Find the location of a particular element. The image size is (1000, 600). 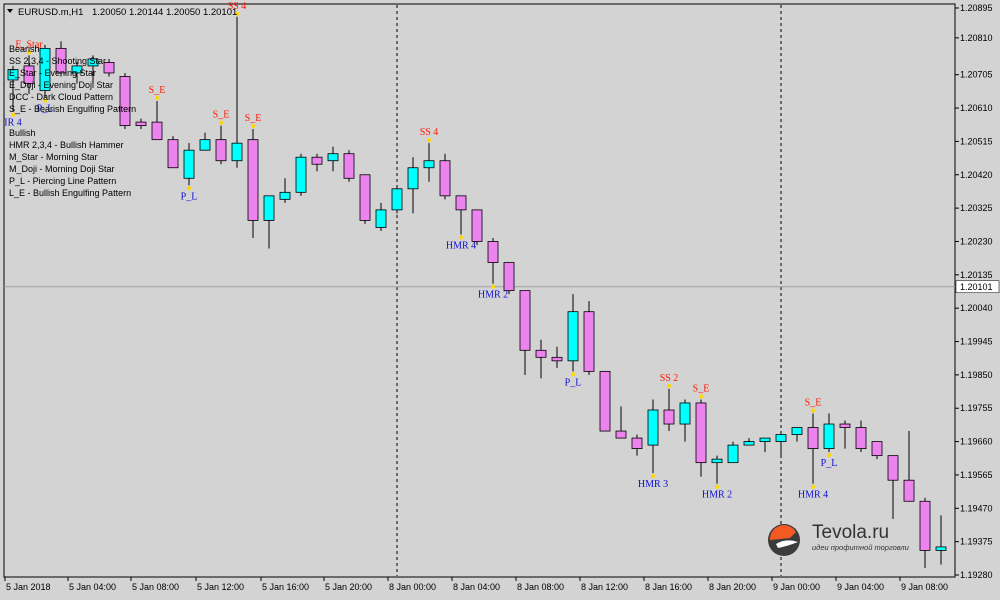

y-tick-label: 1.19470 is located at coordinates (976, 508).